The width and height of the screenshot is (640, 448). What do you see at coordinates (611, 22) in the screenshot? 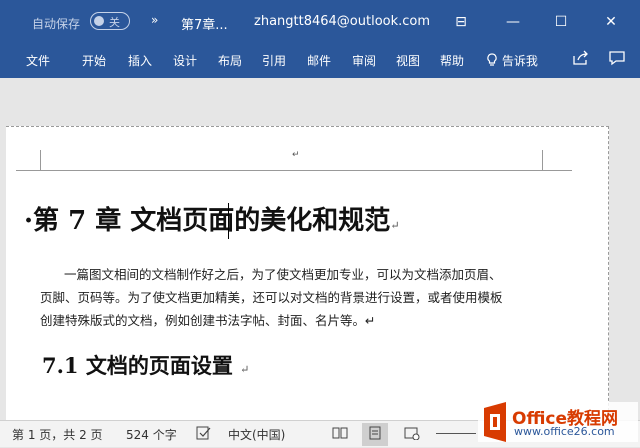
I see `close-button: ✕` at bounding box center [611, 22].